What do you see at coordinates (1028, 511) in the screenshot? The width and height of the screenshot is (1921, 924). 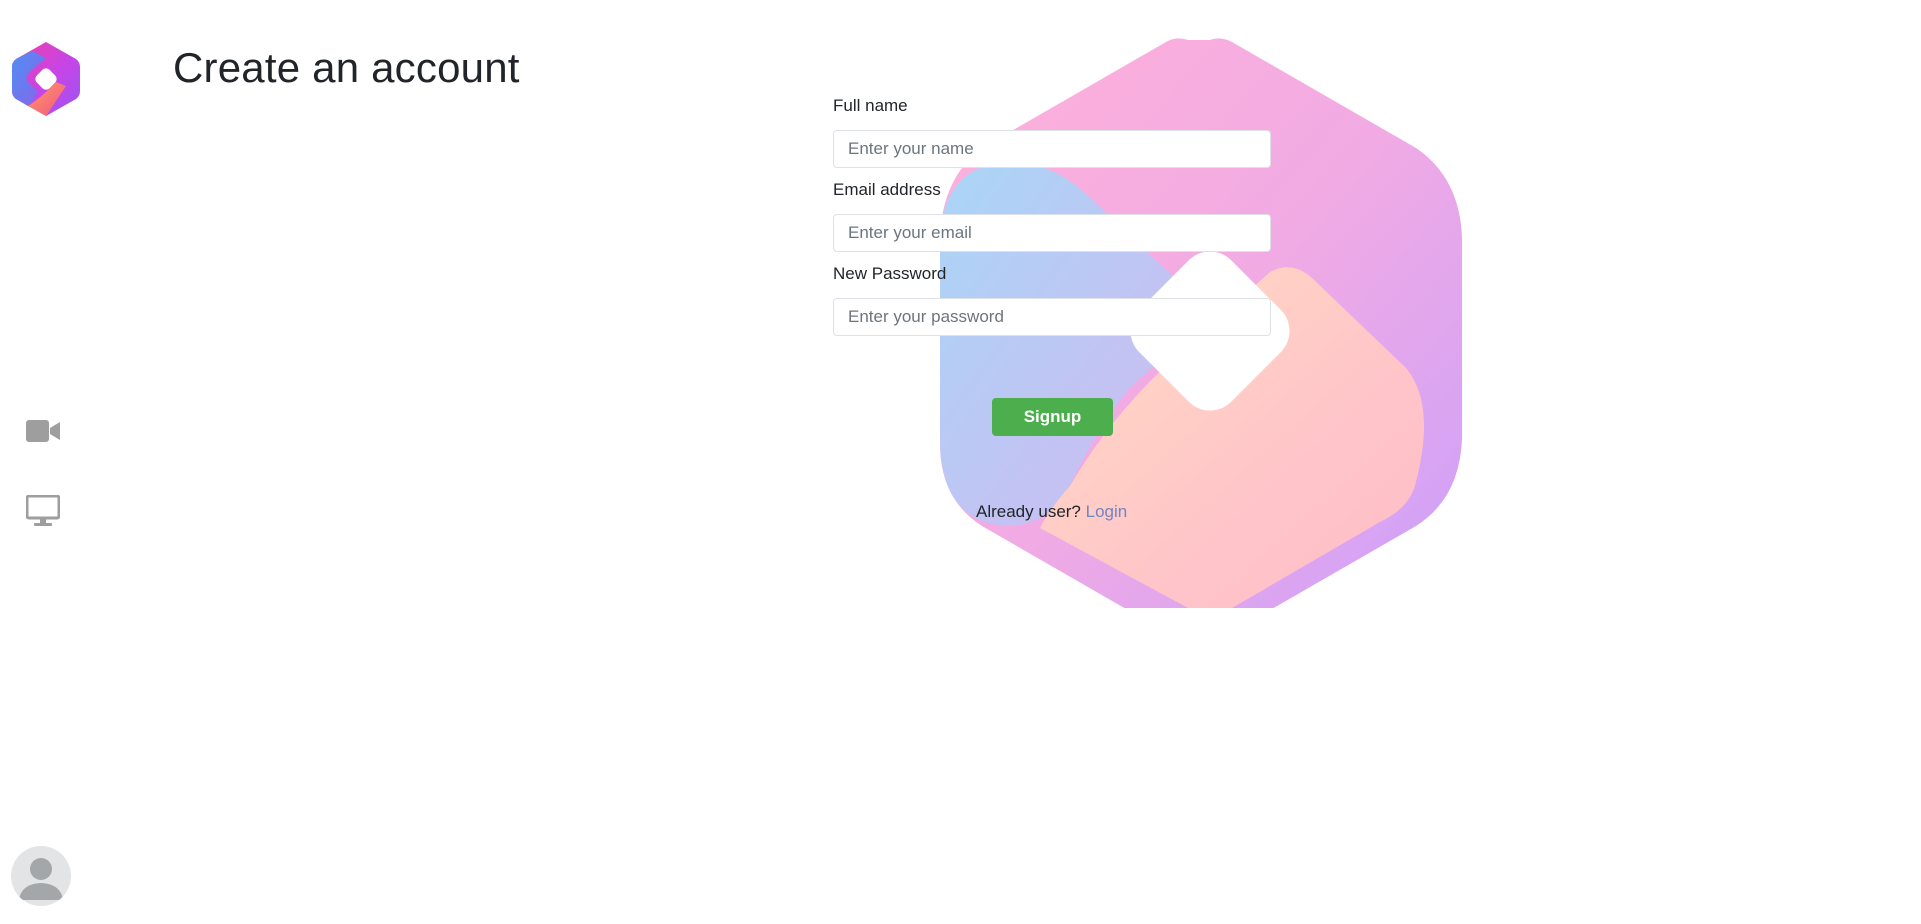 I see `login-prompt-text: Already user?` at bounding box center [1028, 511].